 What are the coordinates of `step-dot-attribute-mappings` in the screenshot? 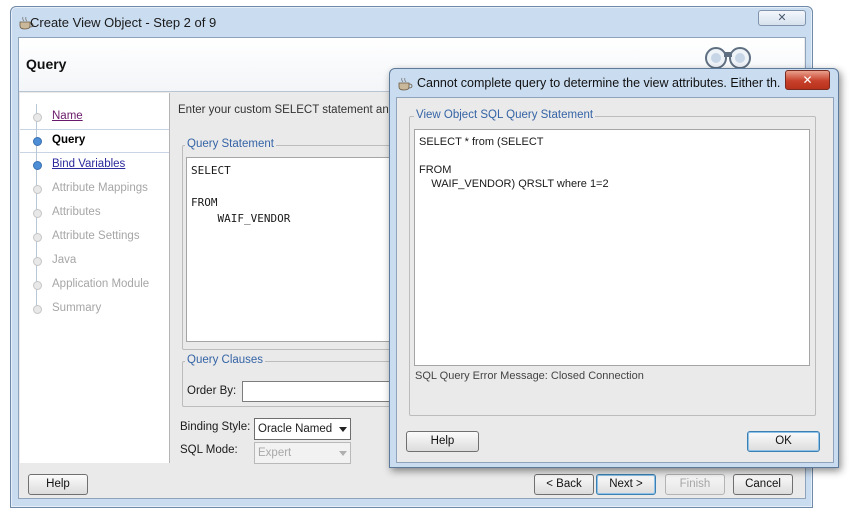 It's located at (37, 189).